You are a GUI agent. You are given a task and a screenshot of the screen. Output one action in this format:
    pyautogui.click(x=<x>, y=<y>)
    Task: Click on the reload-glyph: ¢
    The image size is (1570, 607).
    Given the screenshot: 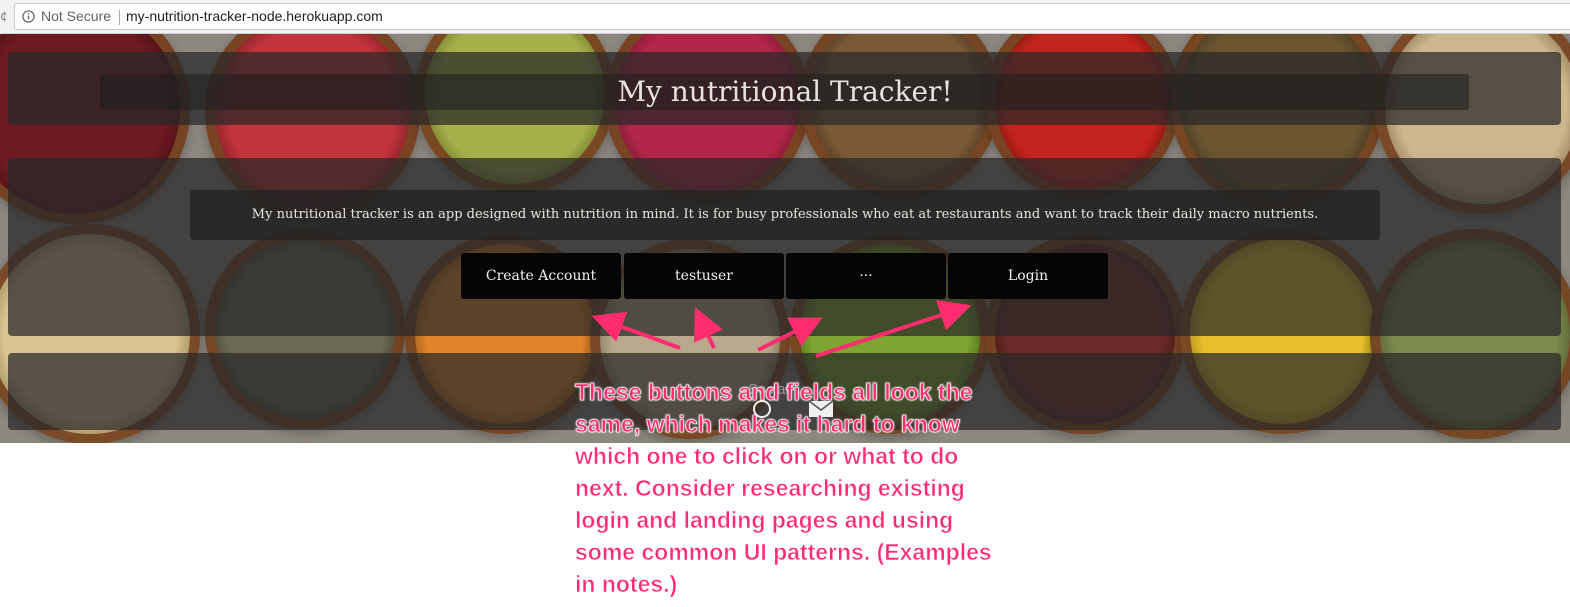 What is the action you would take?
    pyautogui.click(x=4, y=16)
    